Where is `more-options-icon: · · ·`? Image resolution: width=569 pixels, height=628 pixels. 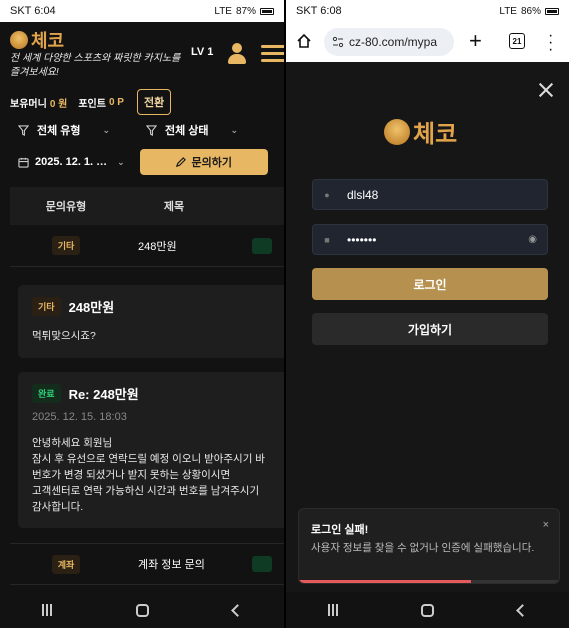 more-options-icon: · · · is located at coordinates (550, 43).